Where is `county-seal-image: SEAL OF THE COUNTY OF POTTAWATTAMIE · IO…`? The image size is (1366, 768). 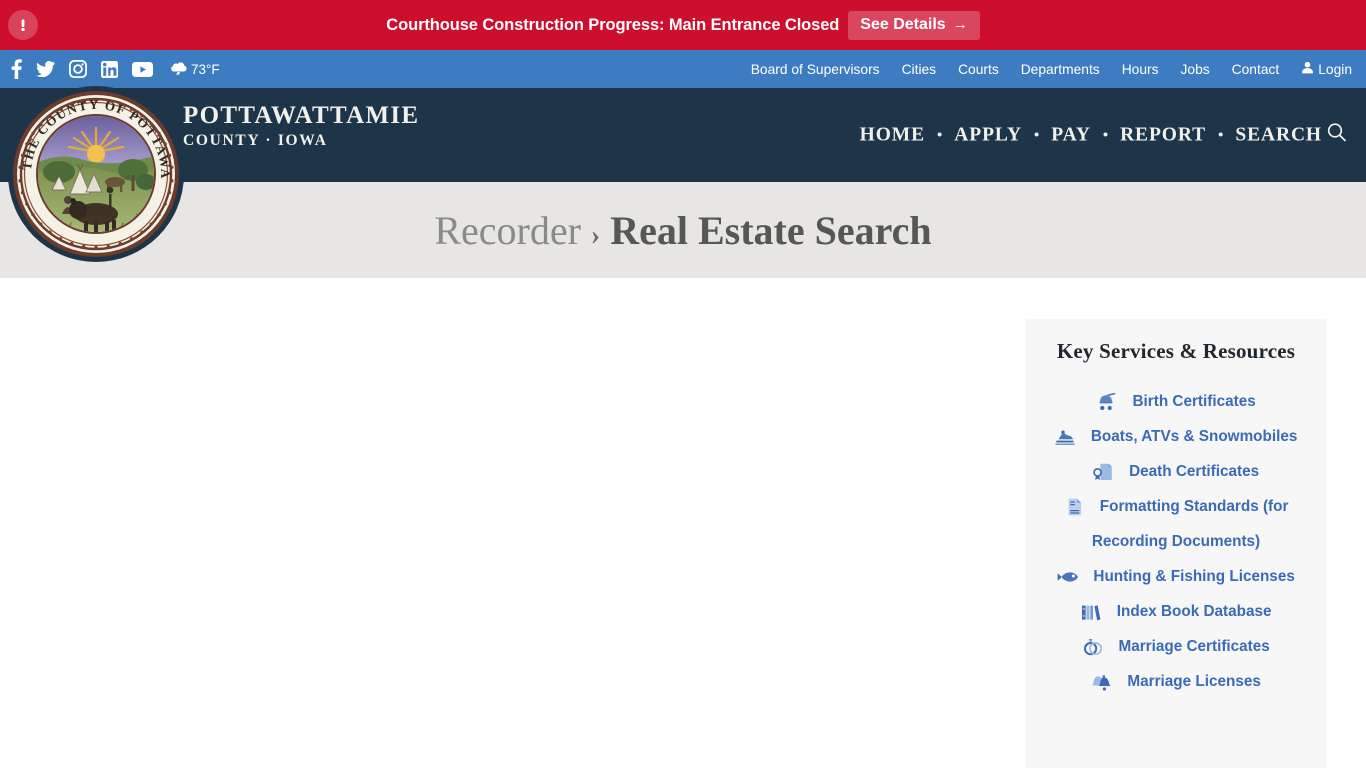 county-seal-image: SEAL OF THE COUNTY OF POTTAWATTAMIE · IO… is located at coordinates (96, 174).